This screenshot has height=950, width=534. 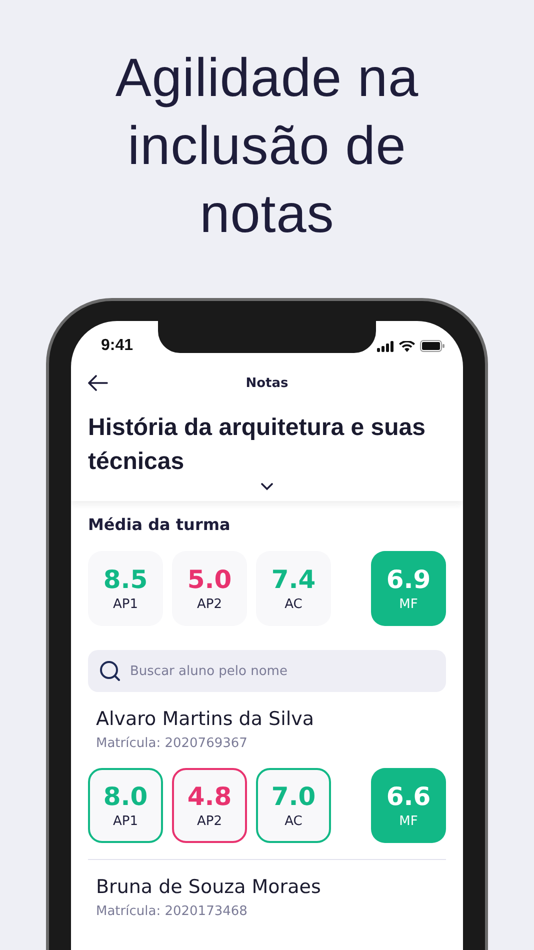 I want to click on battery-icon, so click(x=432, y=346).